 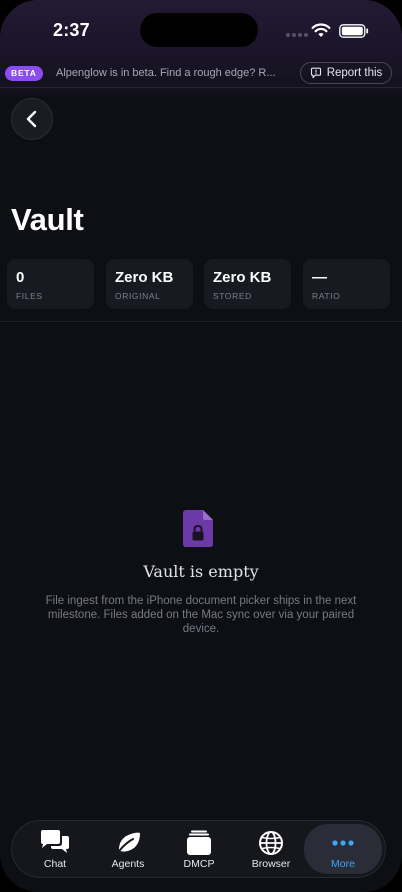 I want to click on tab-more: More, so click(x=343, y=849).